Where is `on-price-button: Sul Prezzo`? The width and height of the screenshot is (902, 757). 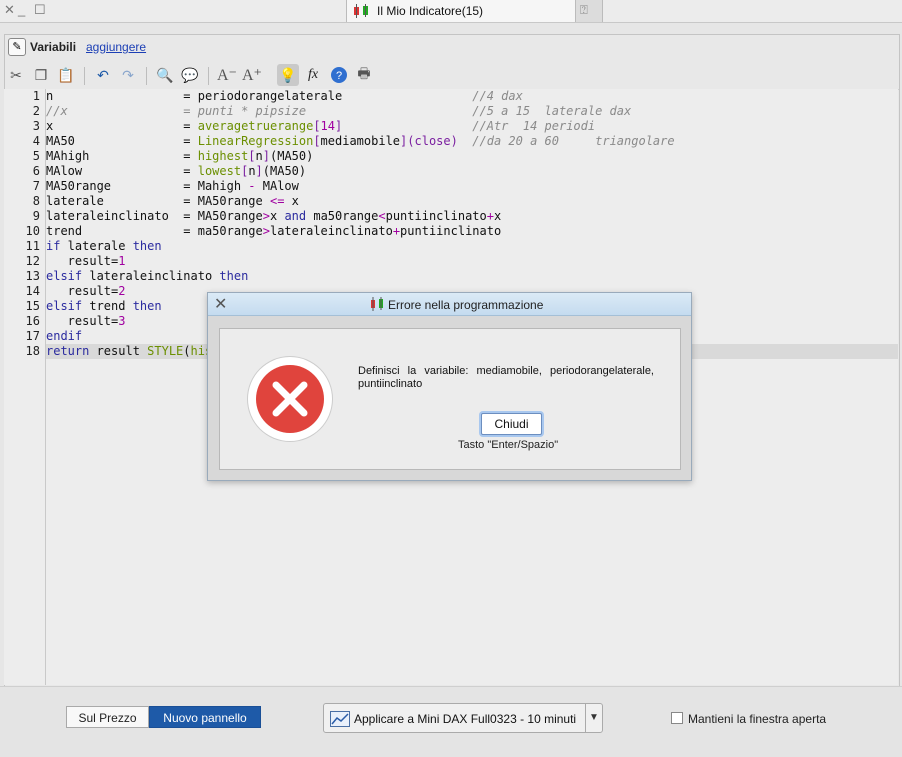
on-price-button: Sul Prezzo is located at coordinates (107, 717).